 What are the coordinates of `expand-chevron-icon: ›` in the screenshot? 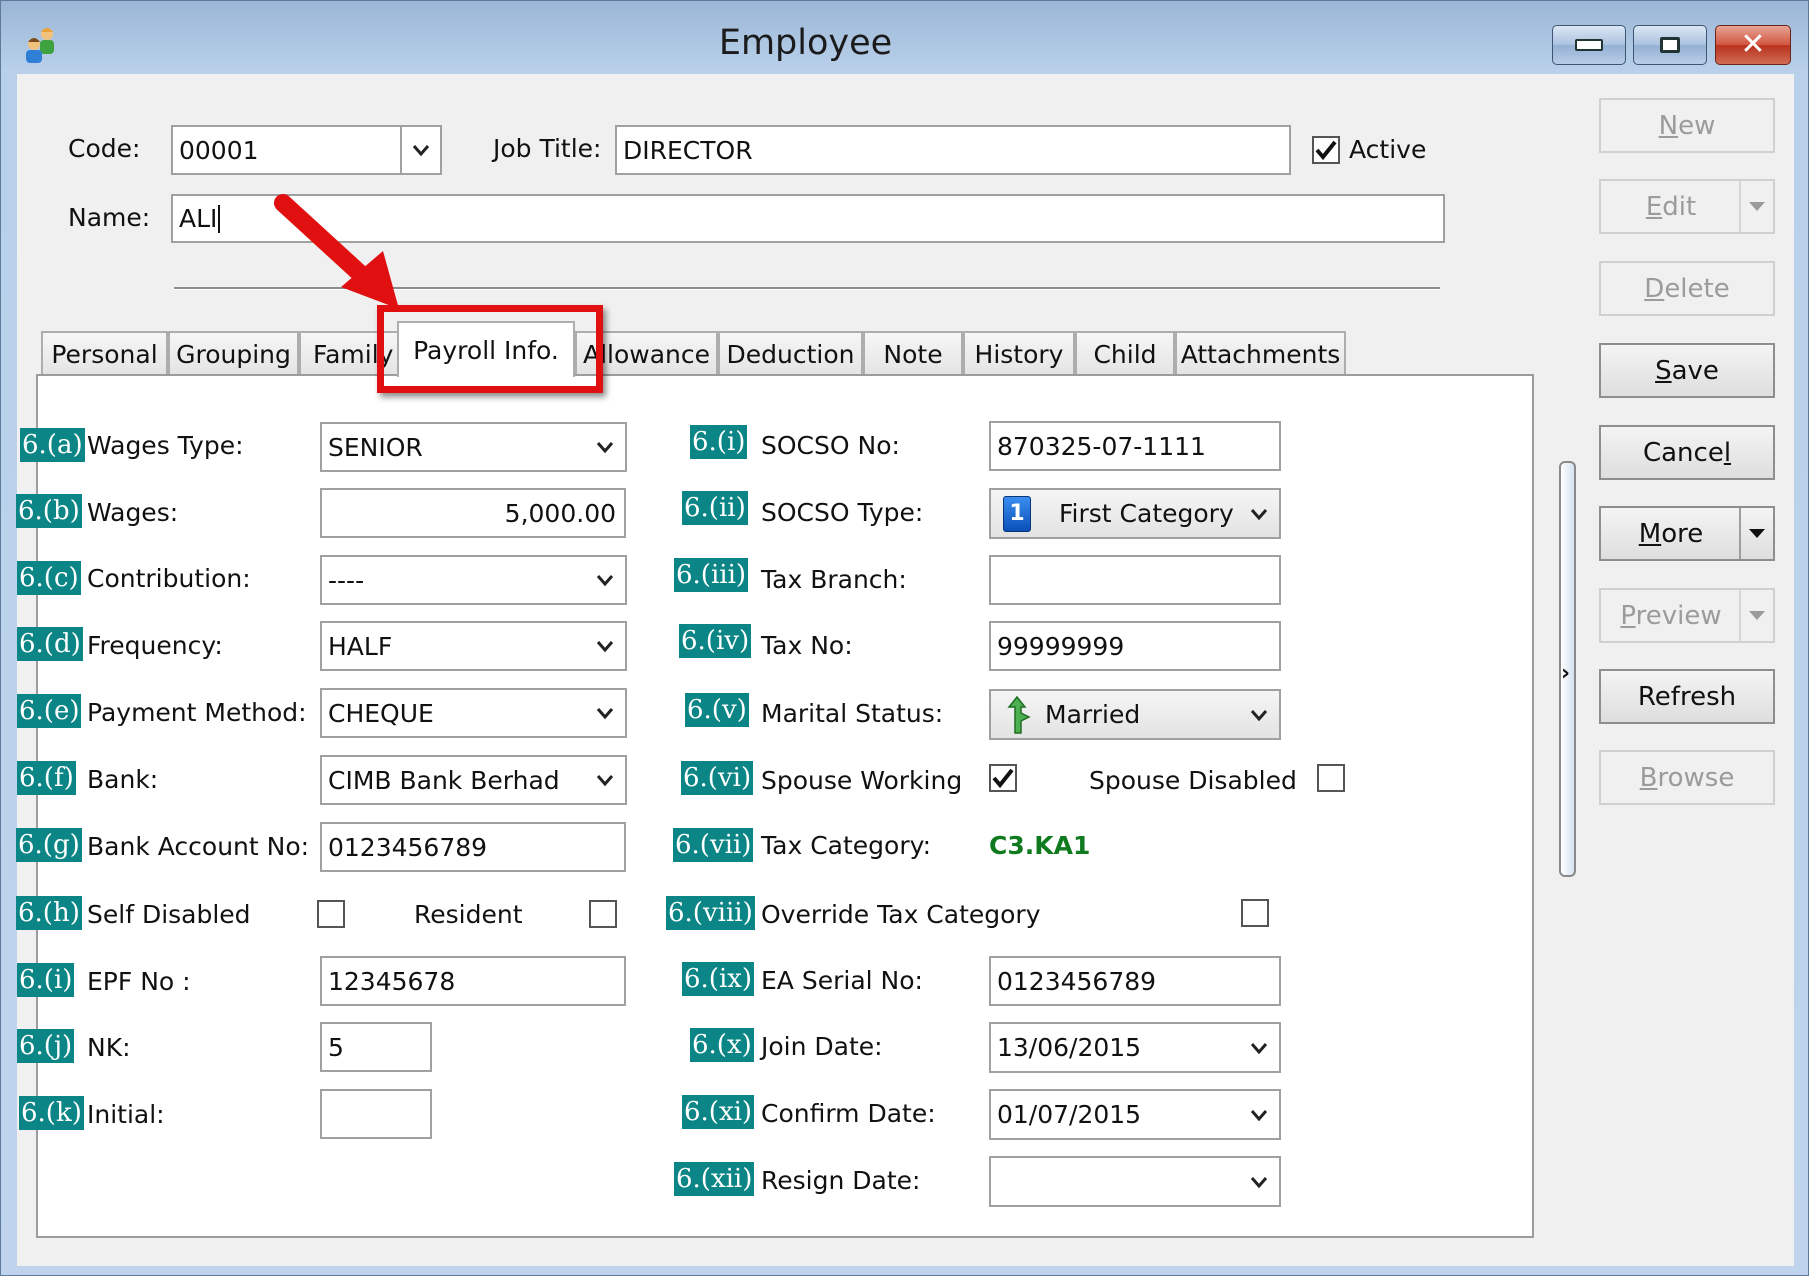 It's located at (1565, 673).